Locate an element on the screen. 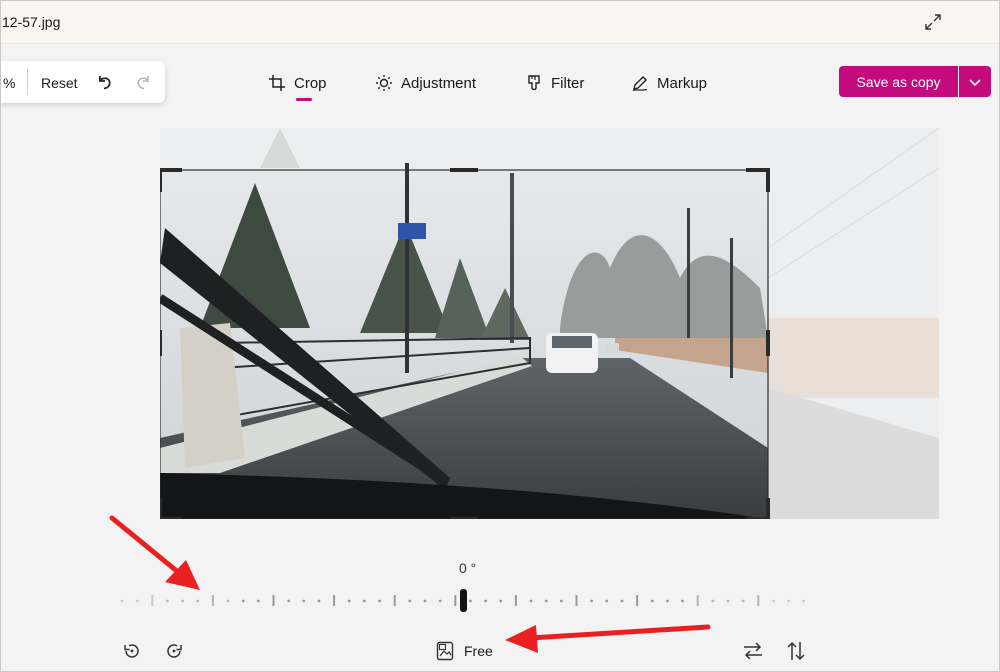 The width and height of the screenshot is (1000, 672). tab-label: Markup is located at coordinates (682, 83).